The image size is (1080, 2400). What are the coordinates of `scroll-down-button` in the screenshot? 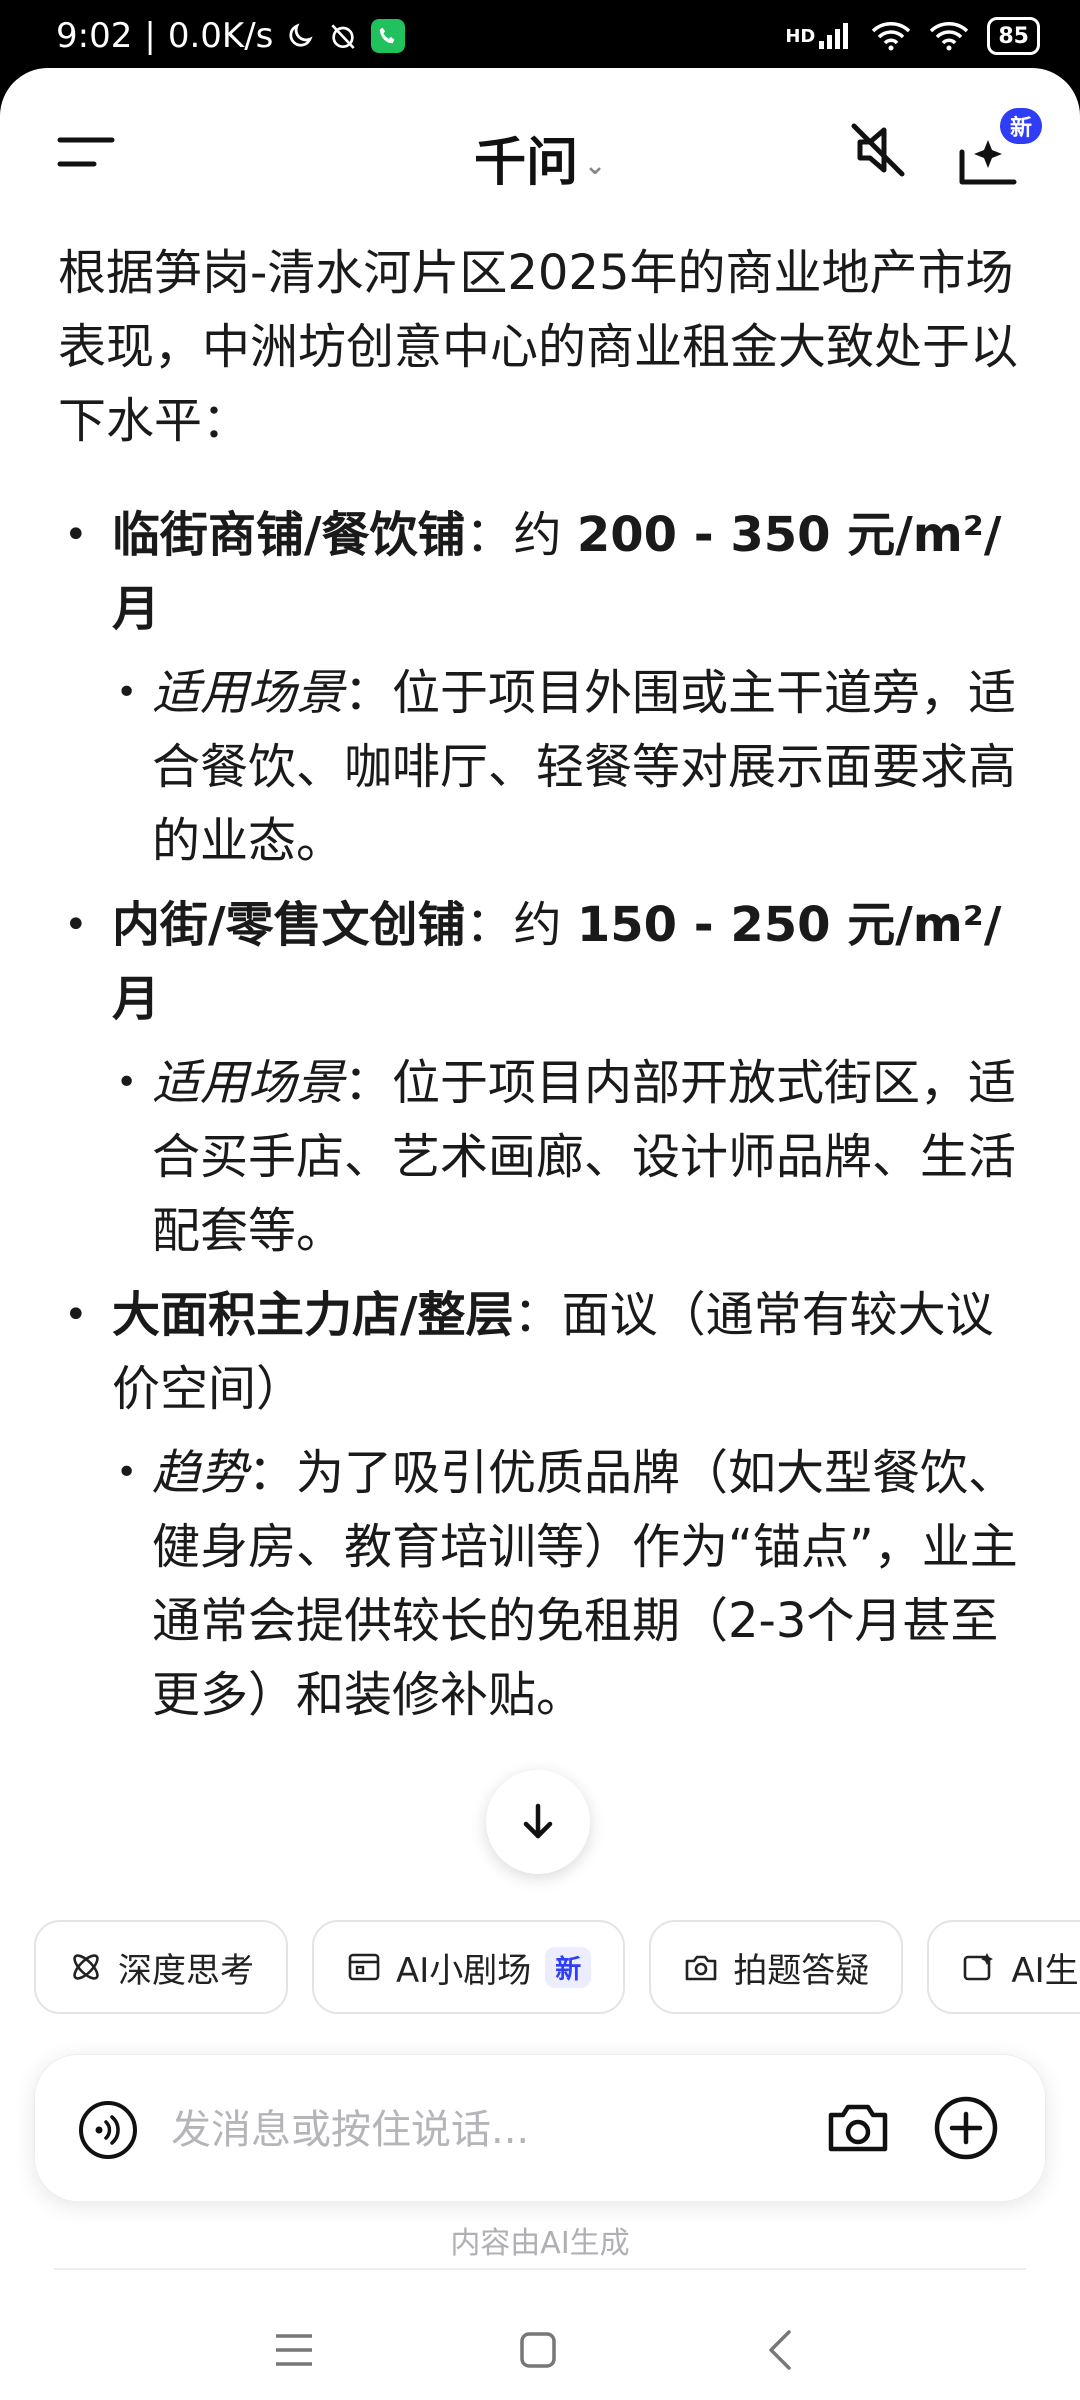 It's located at (538, 1822).